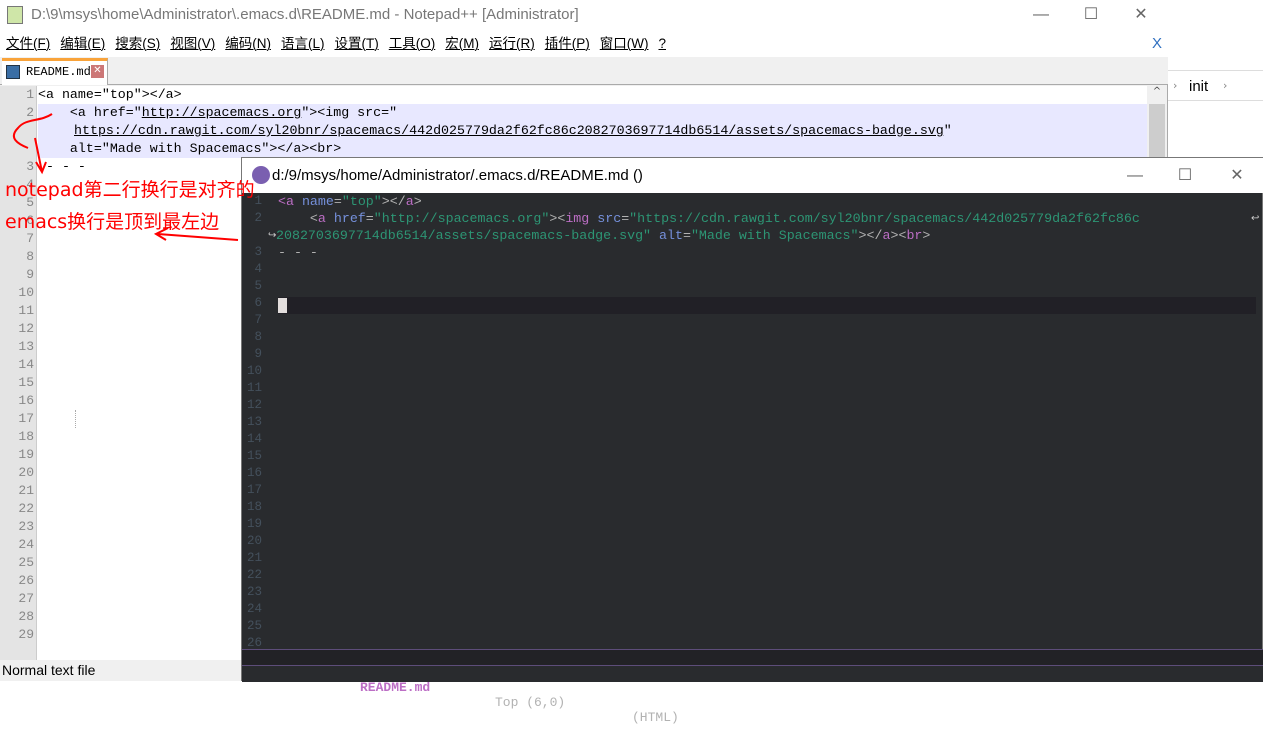 The image size is (1263, 740). What do you see at coordinates (254, 507) in the screenshot?
I see `emacs-line-number: 18` at bounding box center [254, 507].